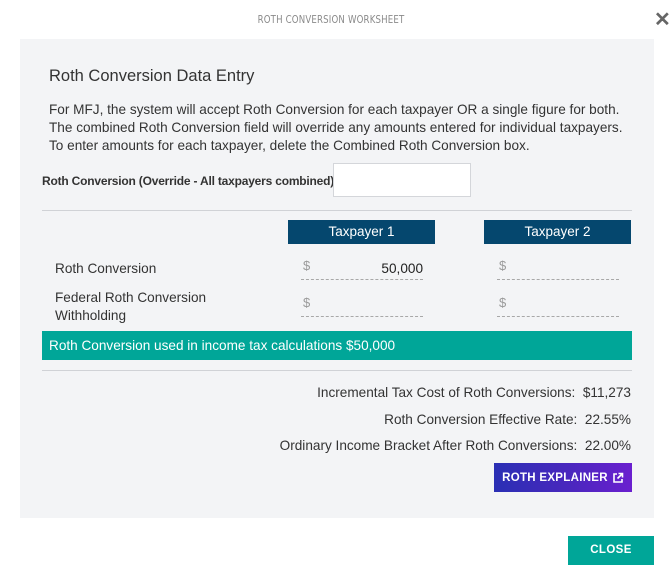  I want to click on summary-value: 22.55%, so click(607, 419).